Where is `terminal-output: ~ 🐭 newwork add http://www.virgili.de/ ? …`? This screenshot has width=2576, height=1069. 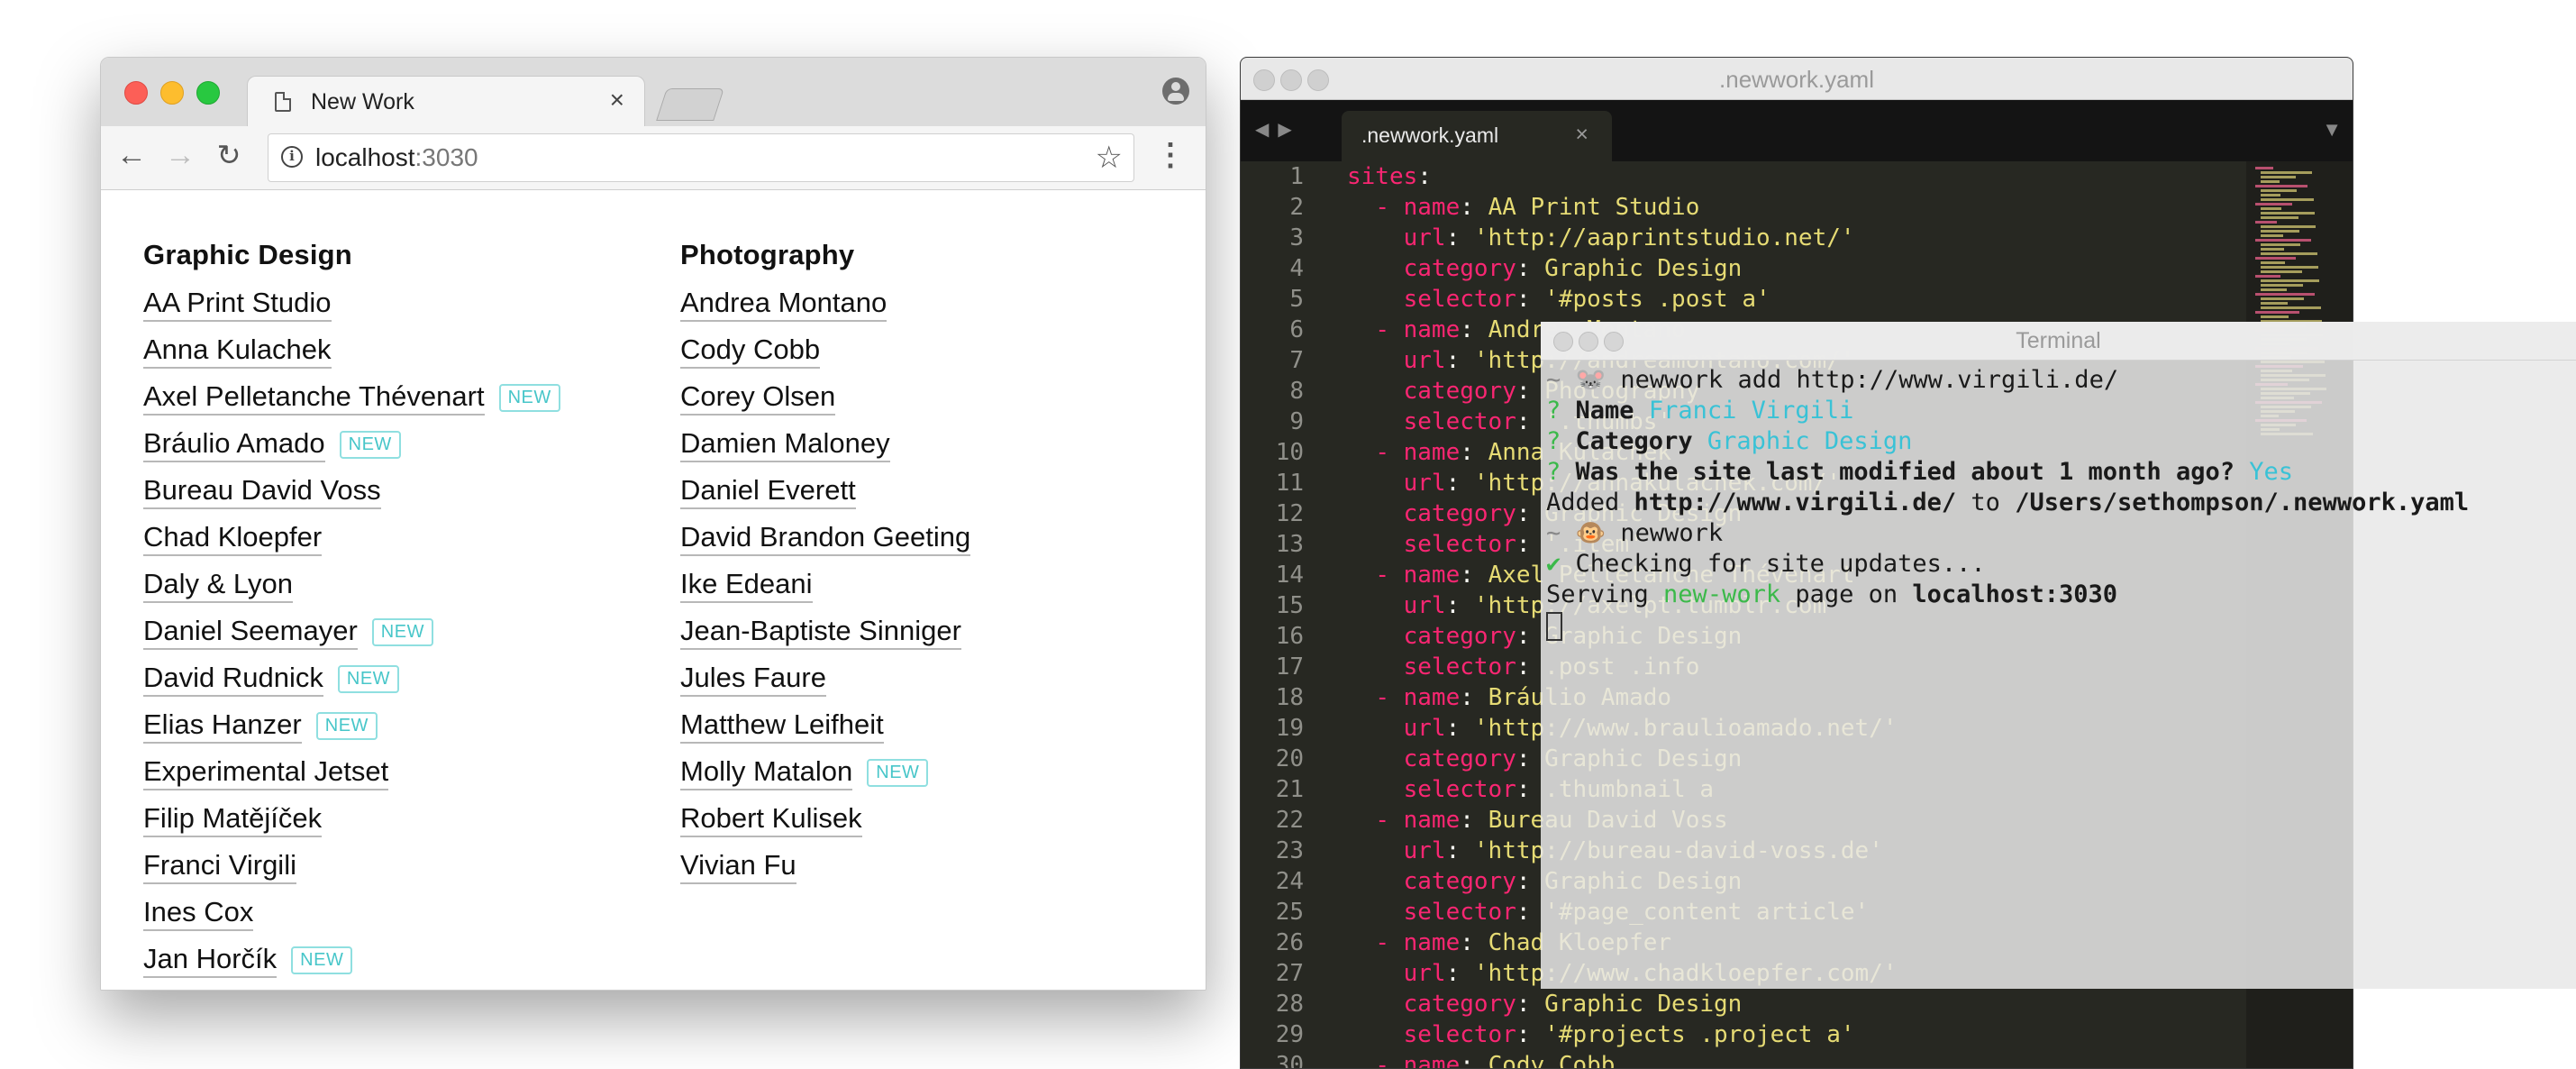
terminal-output: ~ 🐭 newwork add http://www.virgili.de/ ? … is located at coordinates (2055, 503).